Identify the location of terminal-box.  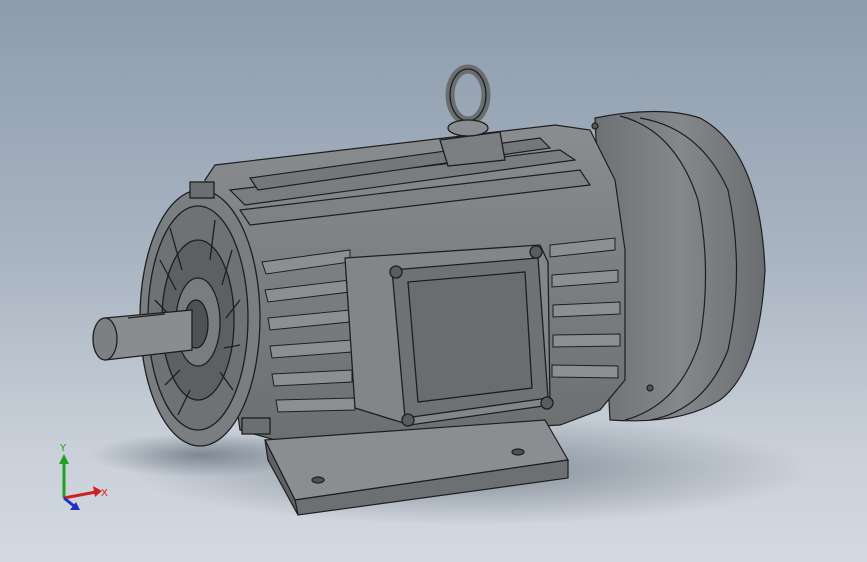
(449, 335).